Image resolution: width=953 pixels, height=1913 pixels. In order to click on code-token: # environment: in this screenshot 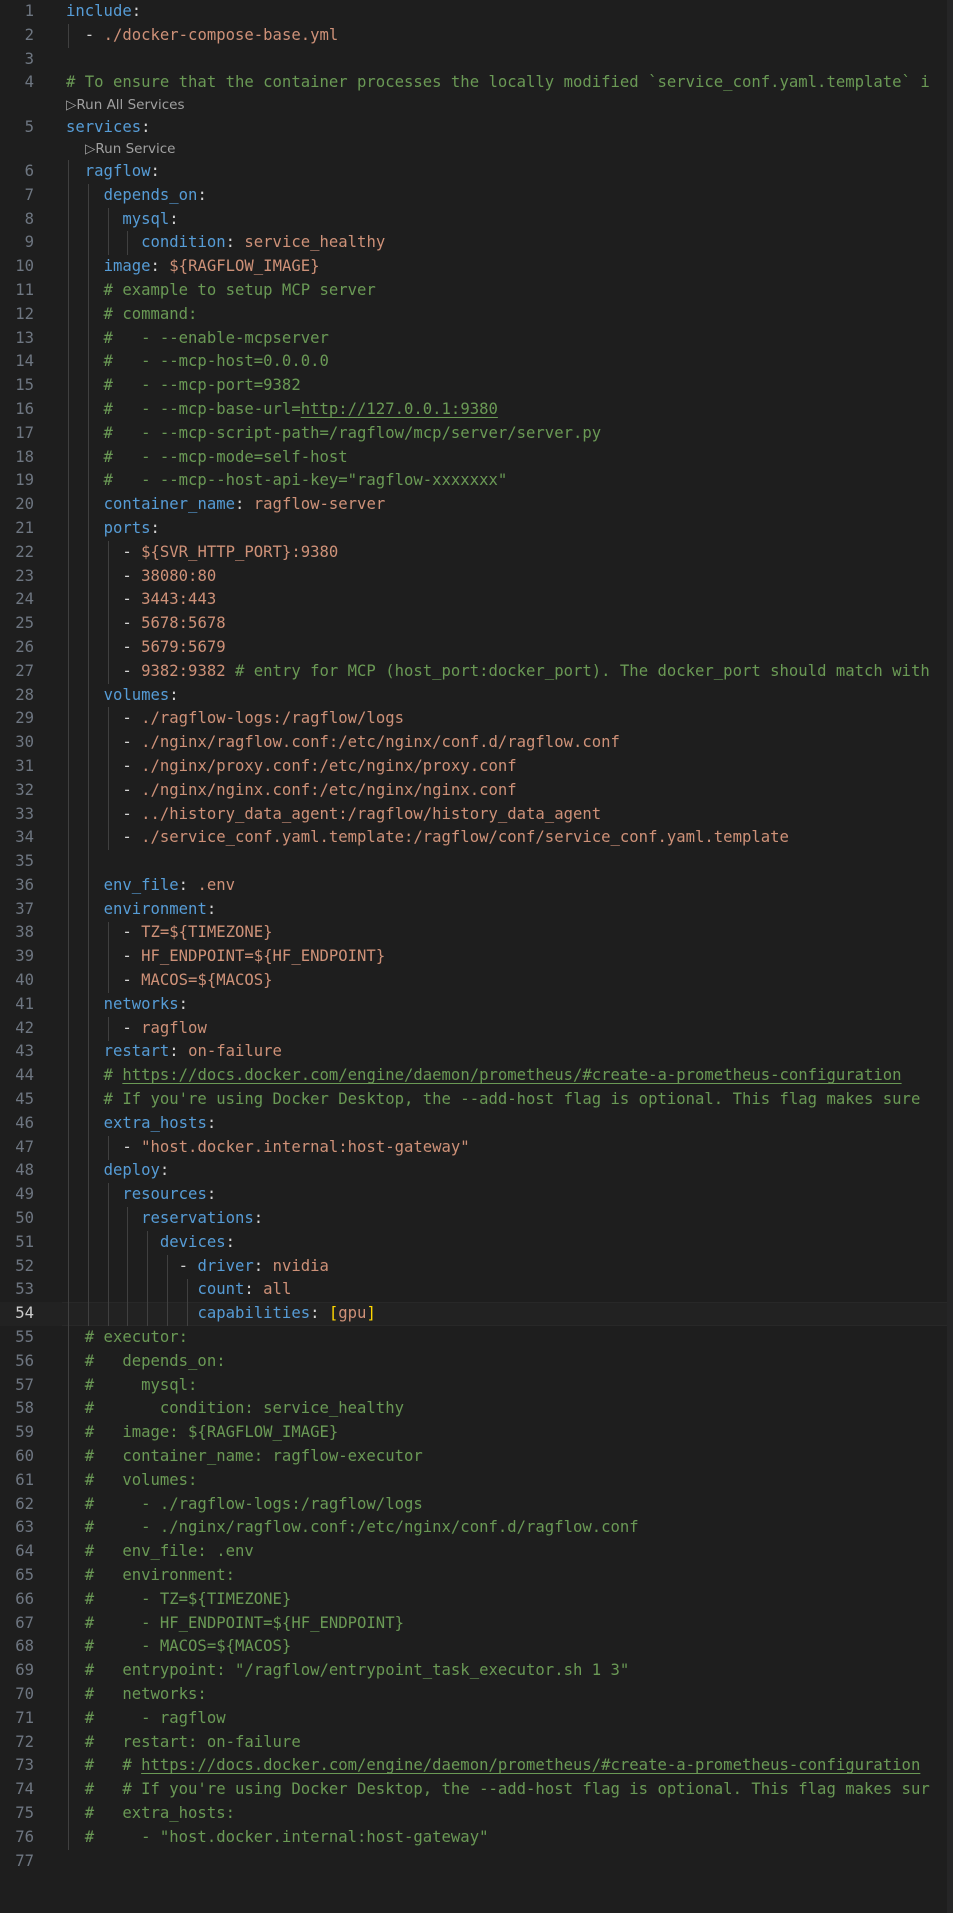, I will do `click(150, 1575)`.